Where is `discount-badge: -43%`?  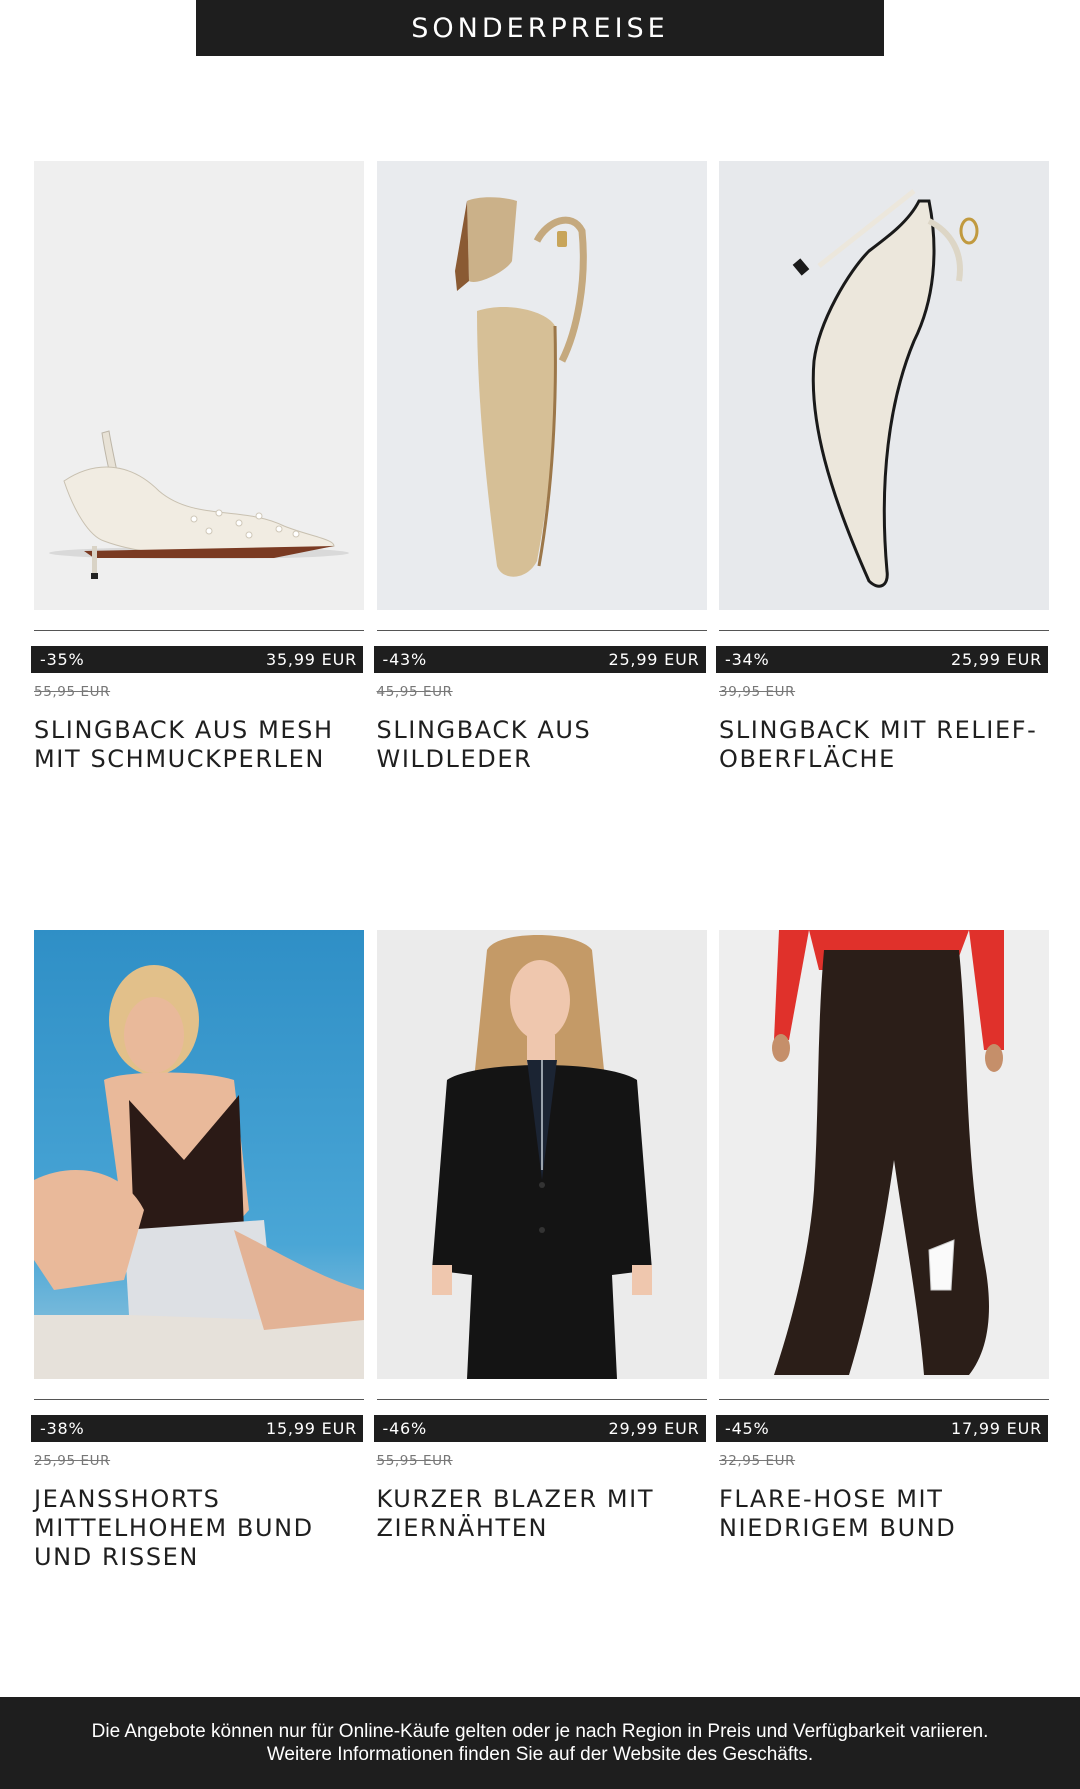
discount-badge: -43% is located at coordinates (405, 659).